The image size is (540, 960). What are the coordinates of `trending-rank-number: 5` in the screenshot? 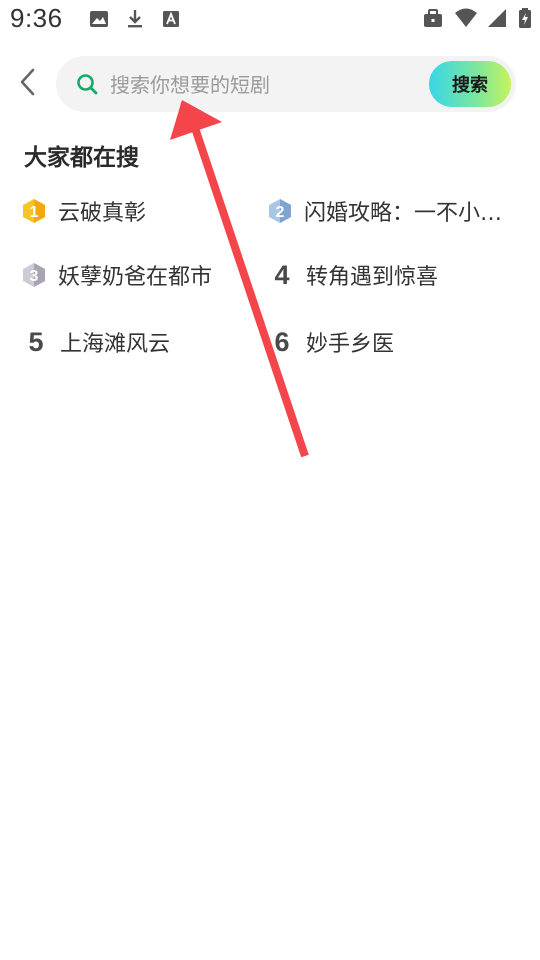 It's located at (36, 341).